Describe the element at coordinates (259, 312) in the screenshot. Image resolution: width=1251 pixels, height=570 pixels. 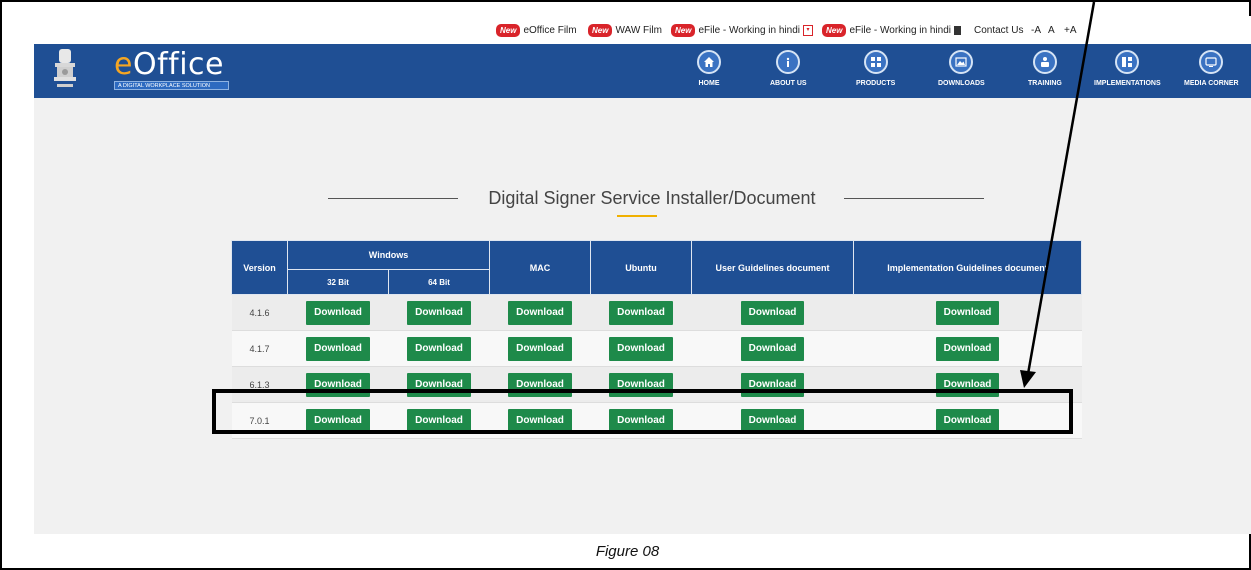
I see `version-cell: 4.1.6` at that location.